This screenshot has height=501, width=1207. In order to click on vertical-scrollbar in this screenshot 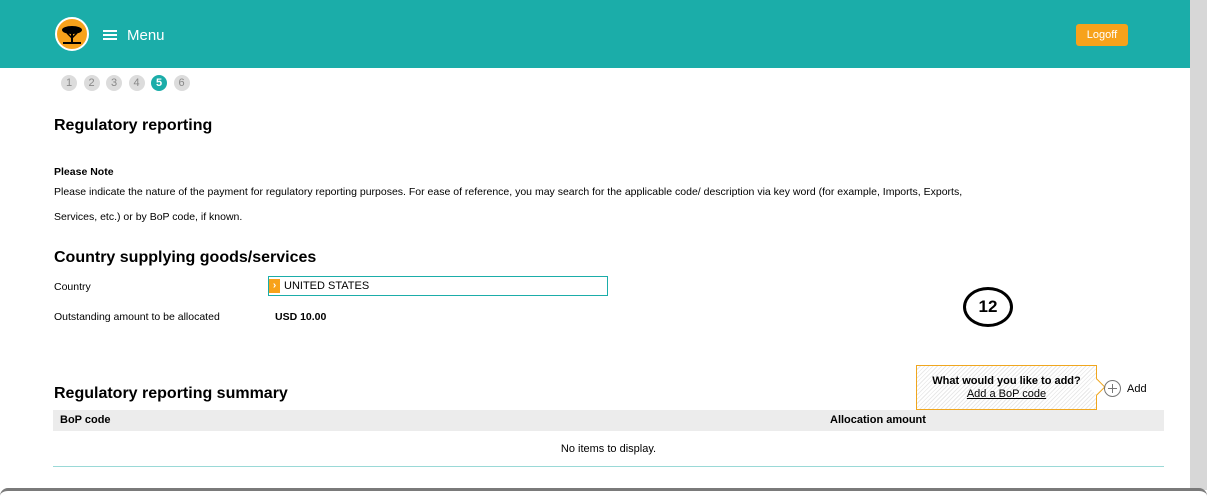, I will do `click(1198, 245)`.